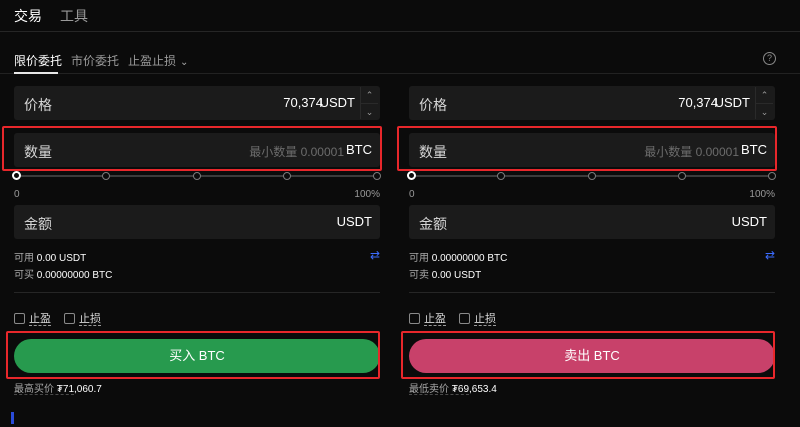 The height and width of the screenshot is (427, 800). I want to click on buy-take-profit-checkbox: 止盈, so click(32, 318).